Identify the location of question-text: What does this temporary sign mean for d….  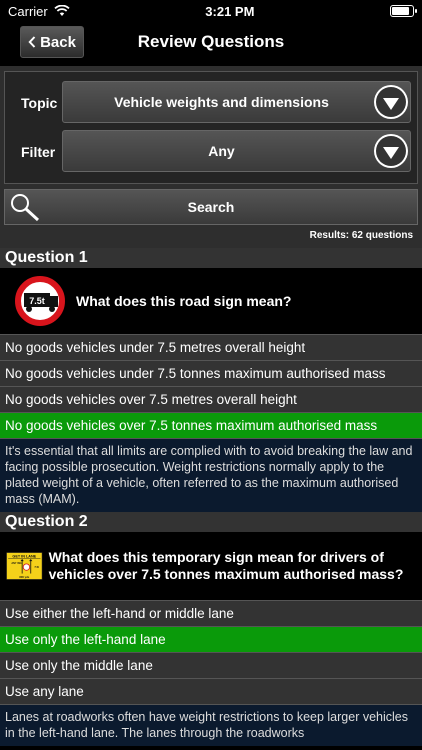
(226, 565).